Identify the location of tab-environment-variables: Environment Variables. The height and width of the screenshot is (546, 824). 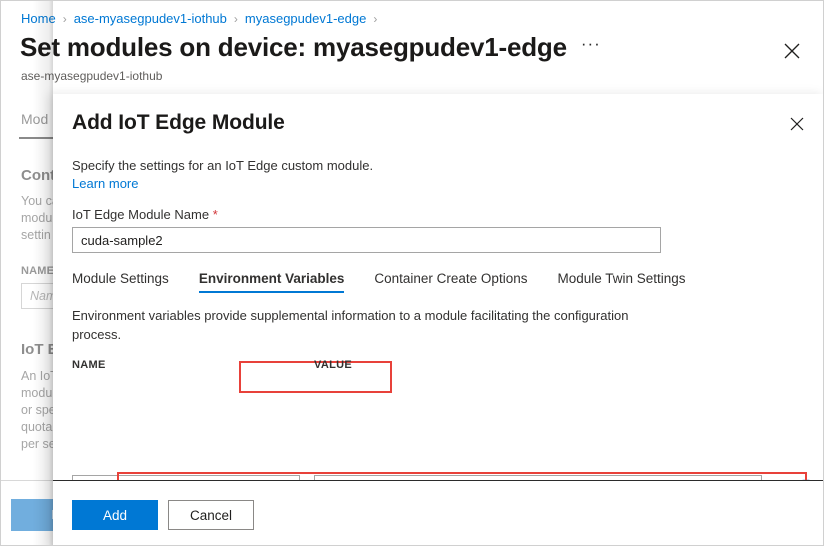
(271, 281).